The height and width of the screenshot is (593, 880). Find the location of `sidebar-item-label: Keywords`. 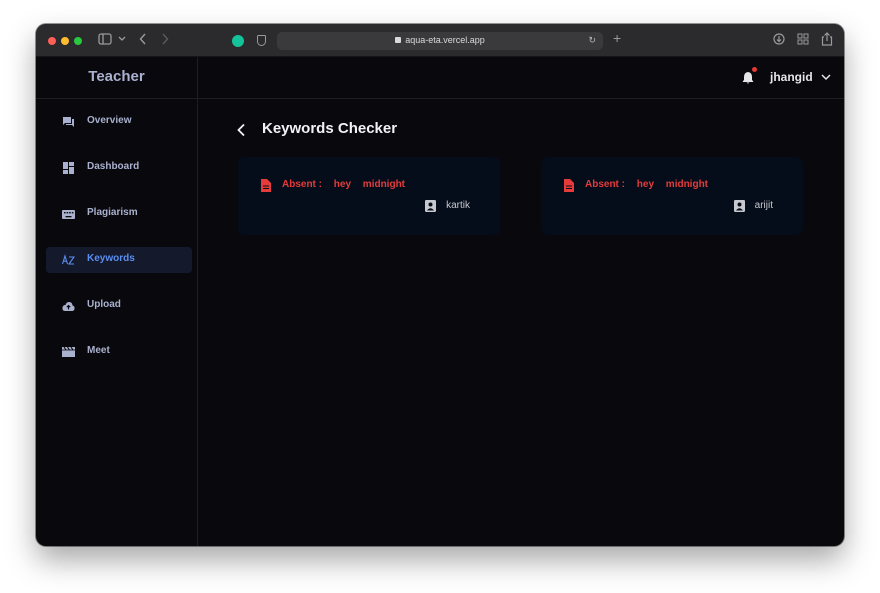

sidebar-item-label: Keywords is located at coordinates (111, 258).